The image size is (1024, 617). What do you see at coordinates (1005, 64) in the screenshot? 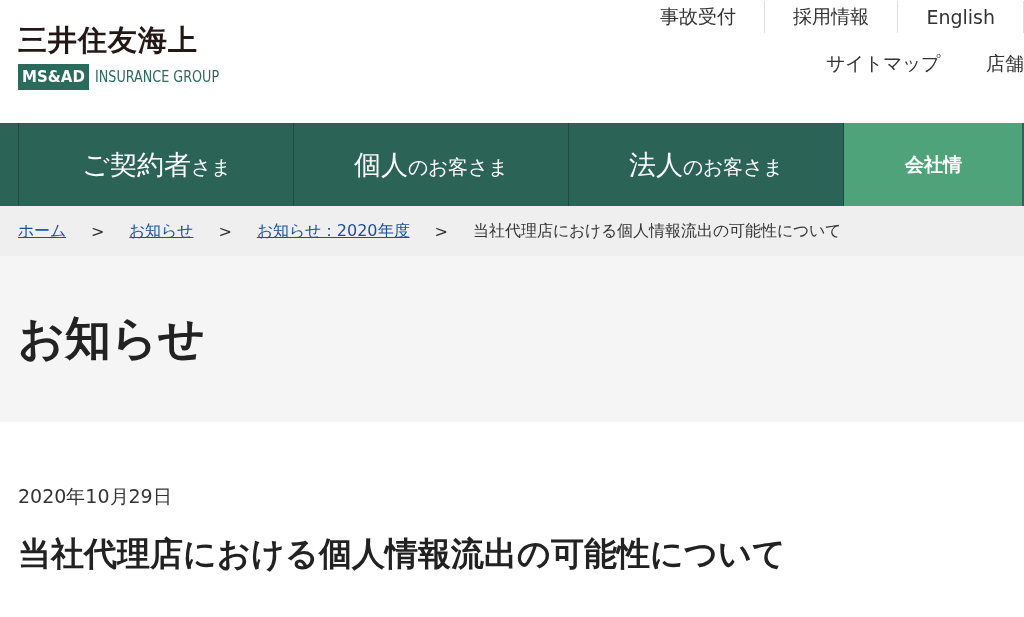
I see `header-link: 店舗` at bounding box center [1005, 64].